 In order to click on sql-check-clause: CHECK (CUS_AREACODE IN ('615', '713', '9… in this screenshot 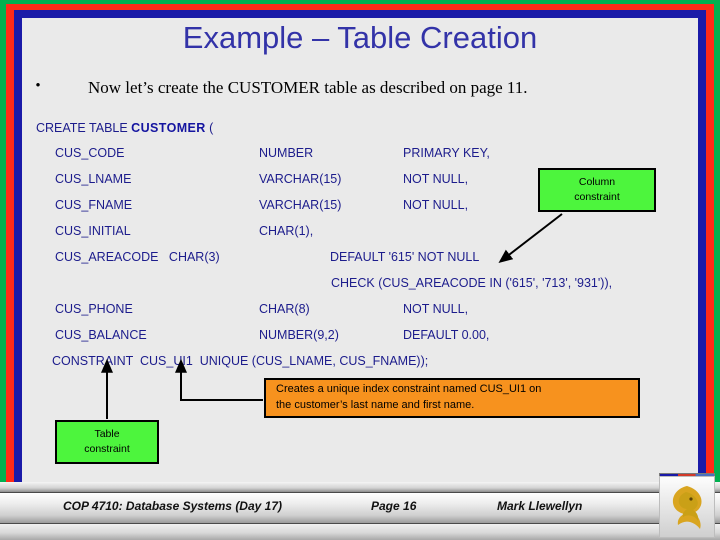, I will do `click(472, 283)`.